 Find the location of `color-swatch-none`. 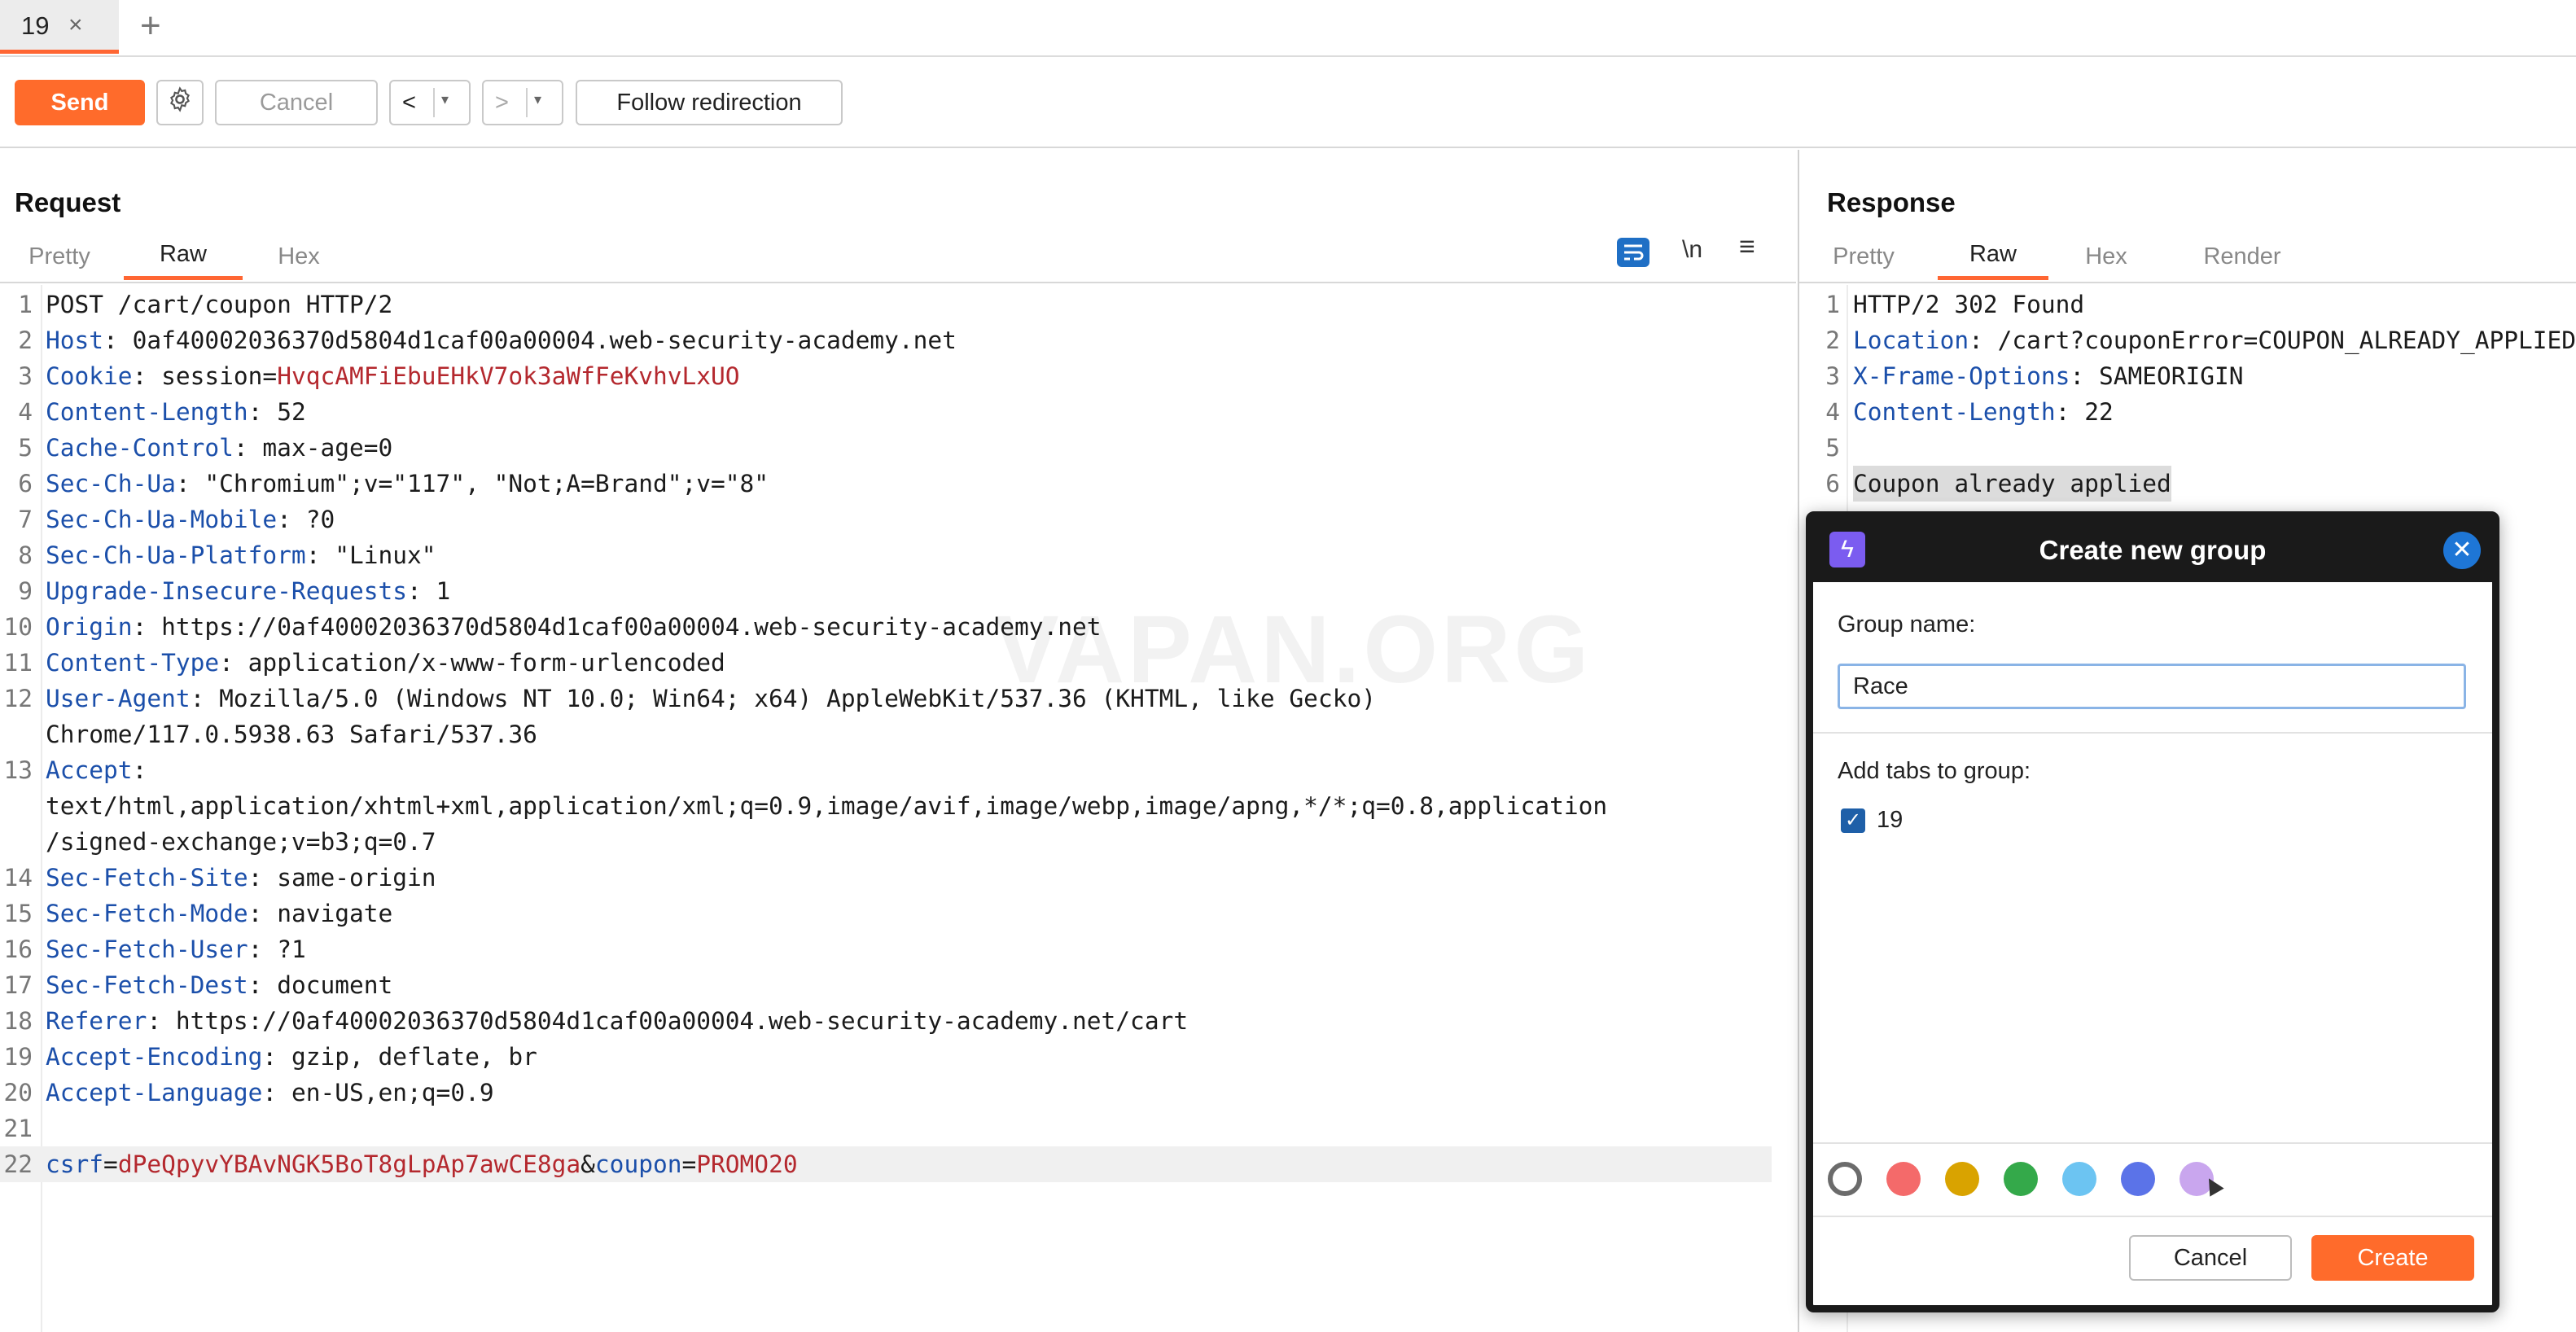

color-swatch-none is located at coordinates (1845, 1179).